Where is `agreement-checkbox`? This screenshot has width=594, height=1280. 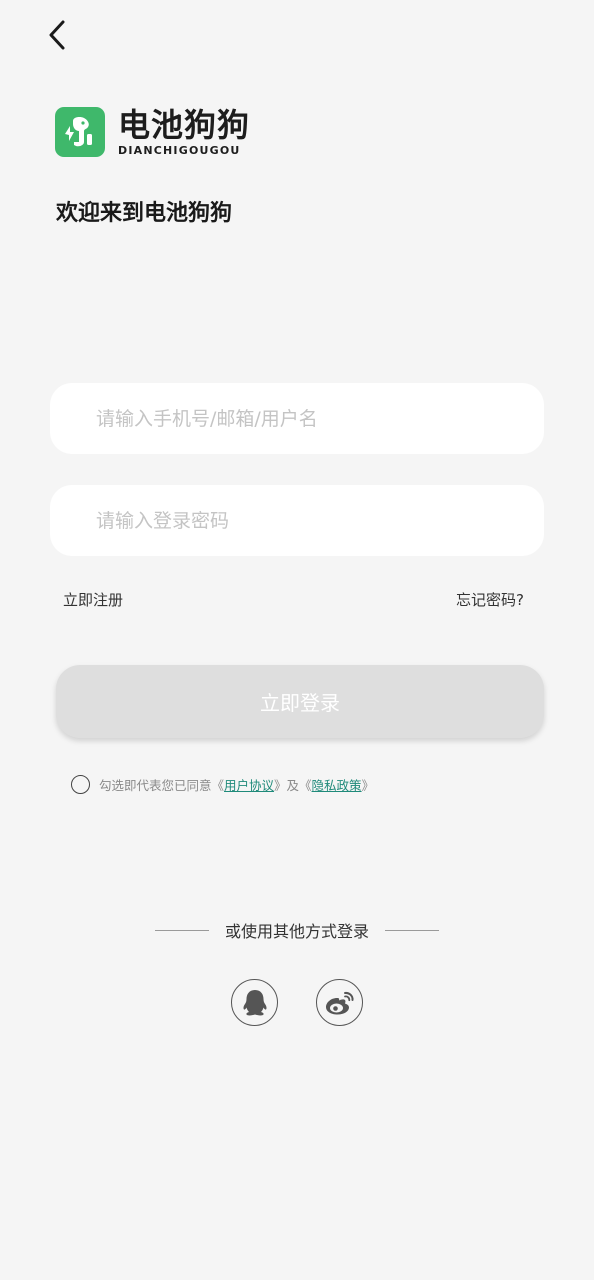 agreement-checkbox is located at coordinates (80, 784).